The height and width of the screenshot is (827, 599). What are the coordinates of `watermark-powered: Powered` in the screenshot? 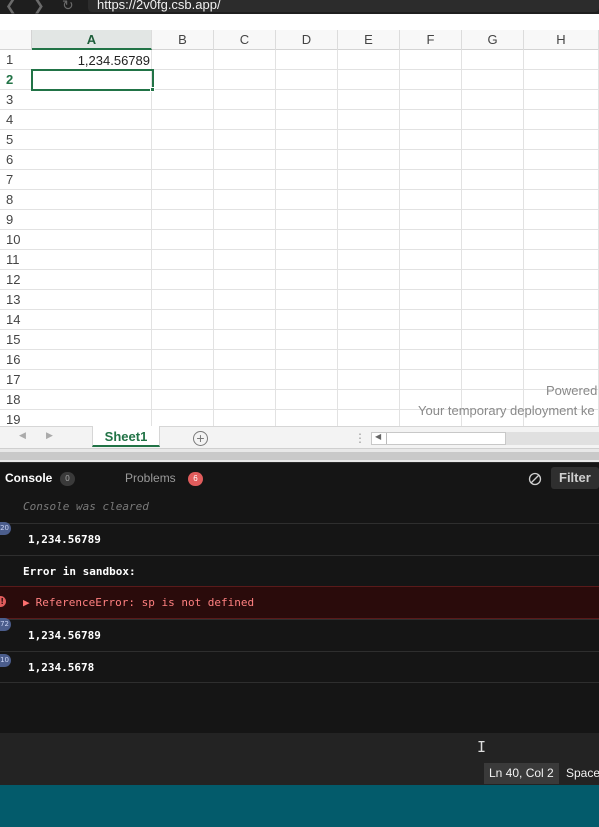 It's located at (572, 390).